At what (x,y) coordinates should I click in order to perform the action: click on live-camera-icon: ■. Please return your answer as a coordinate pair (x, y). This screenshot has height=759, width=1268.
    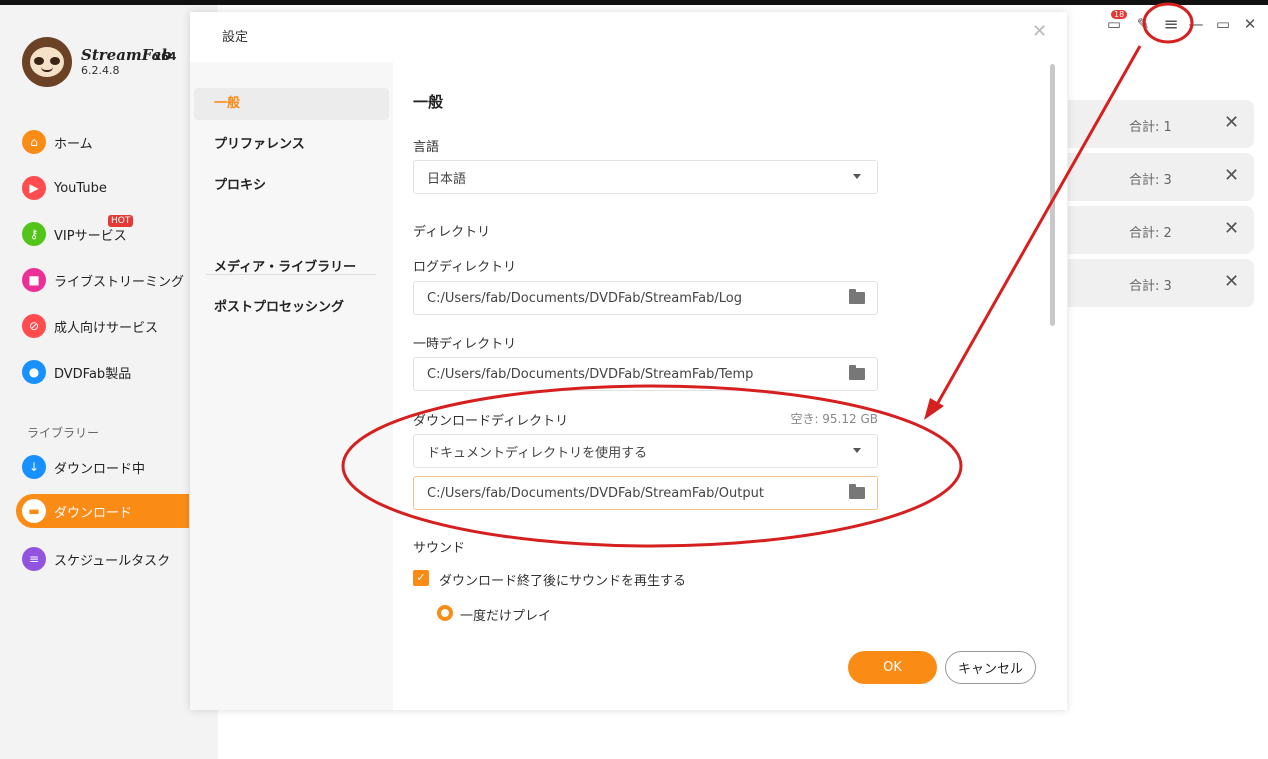
    Looking at the image, I should click on (34, 280).